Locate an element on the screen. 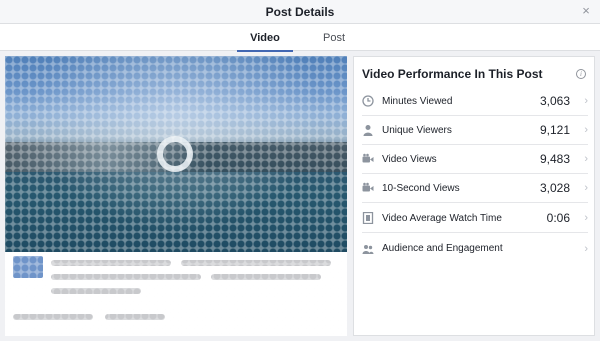 This screenshot has width=600, height=341. metric-value: 3,028 is located at coordinates (554, 188).